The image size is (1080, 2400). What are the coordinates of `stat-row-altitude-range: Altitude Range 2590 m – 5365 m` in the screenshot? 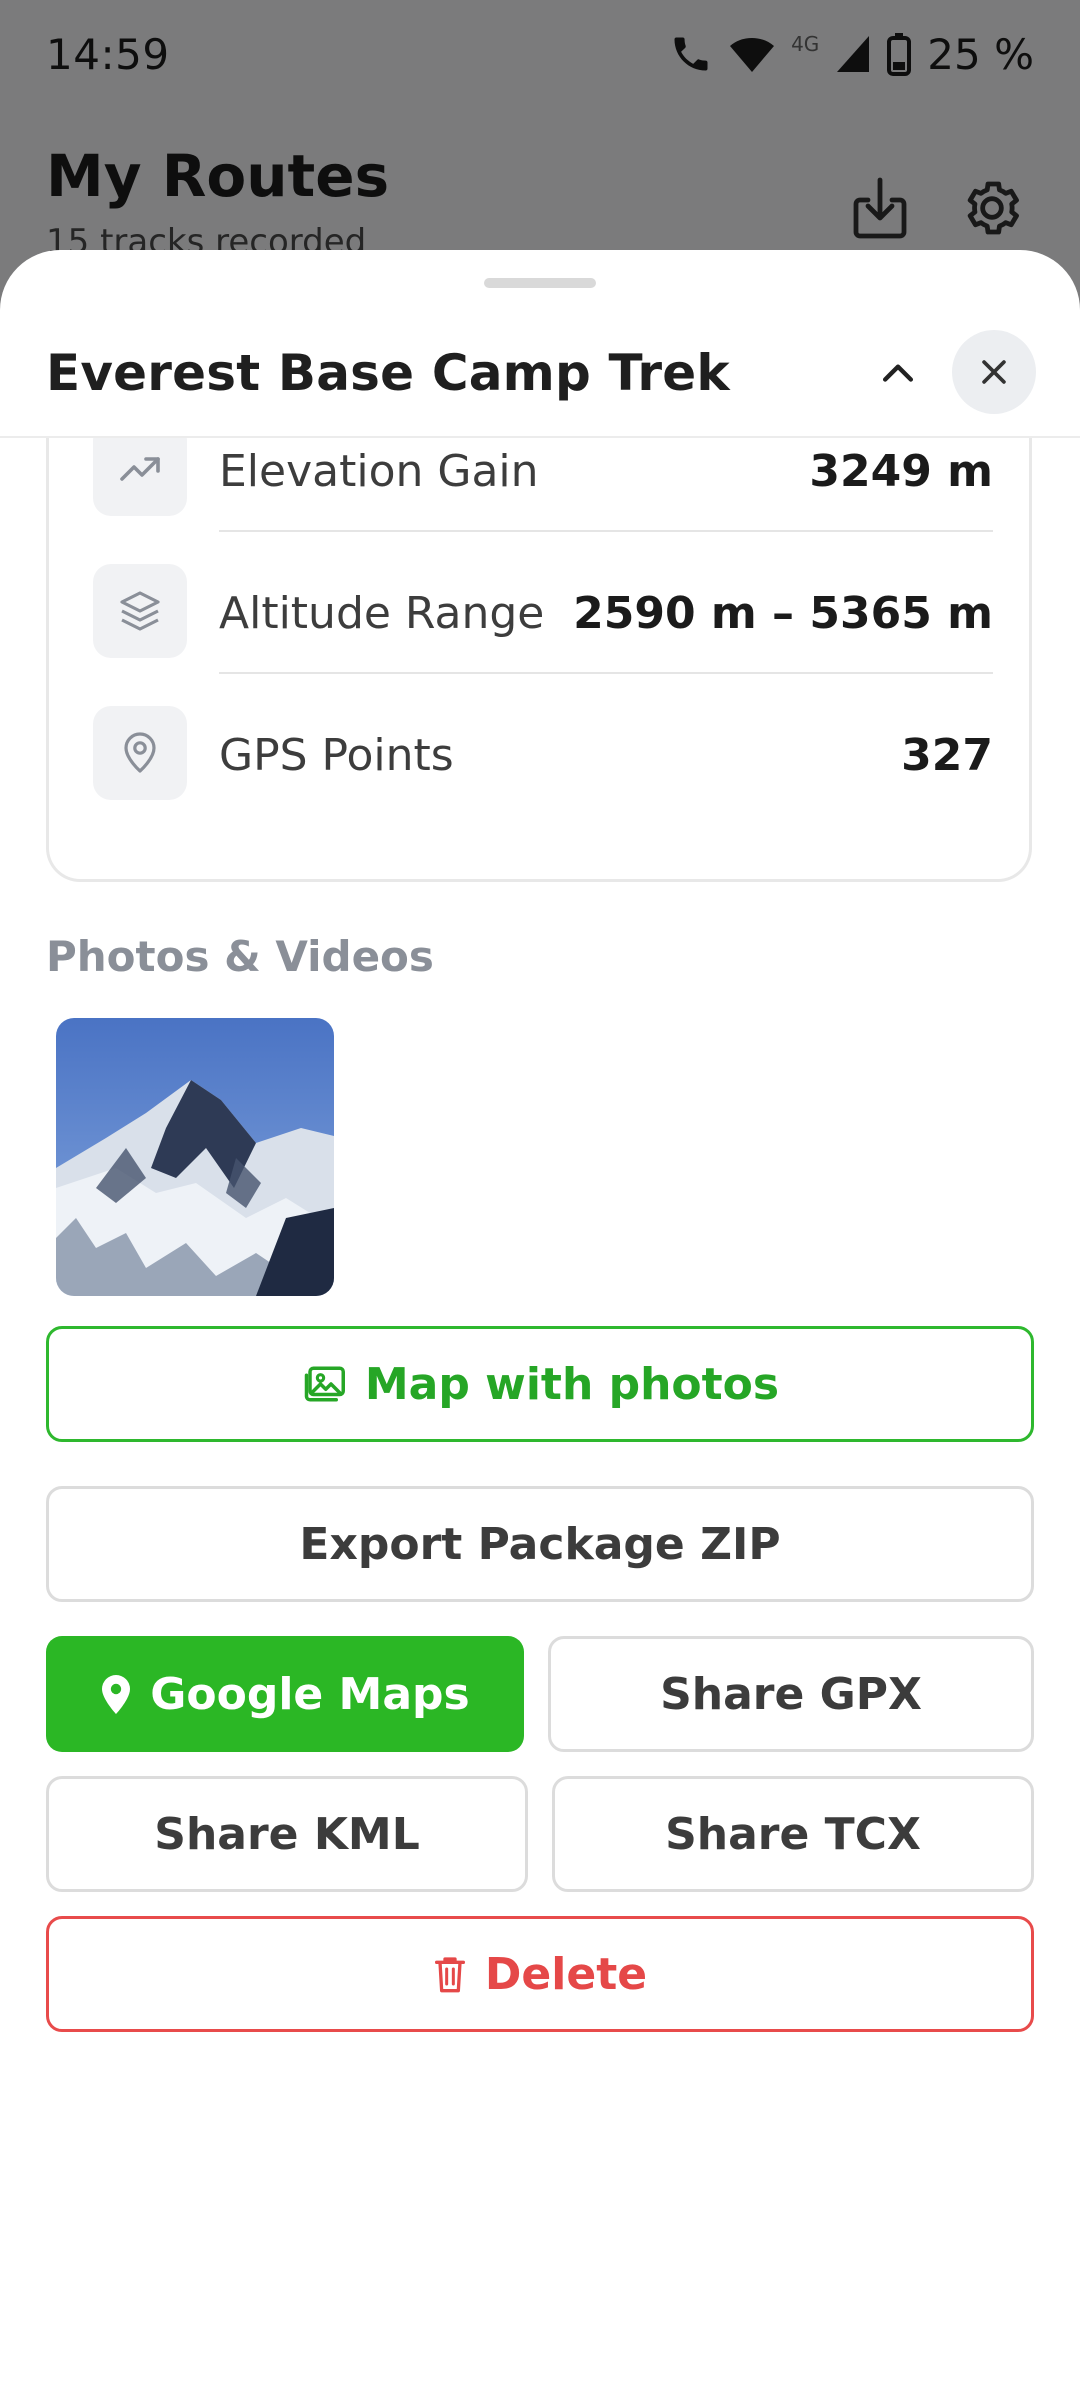 It's located at (543, 603).